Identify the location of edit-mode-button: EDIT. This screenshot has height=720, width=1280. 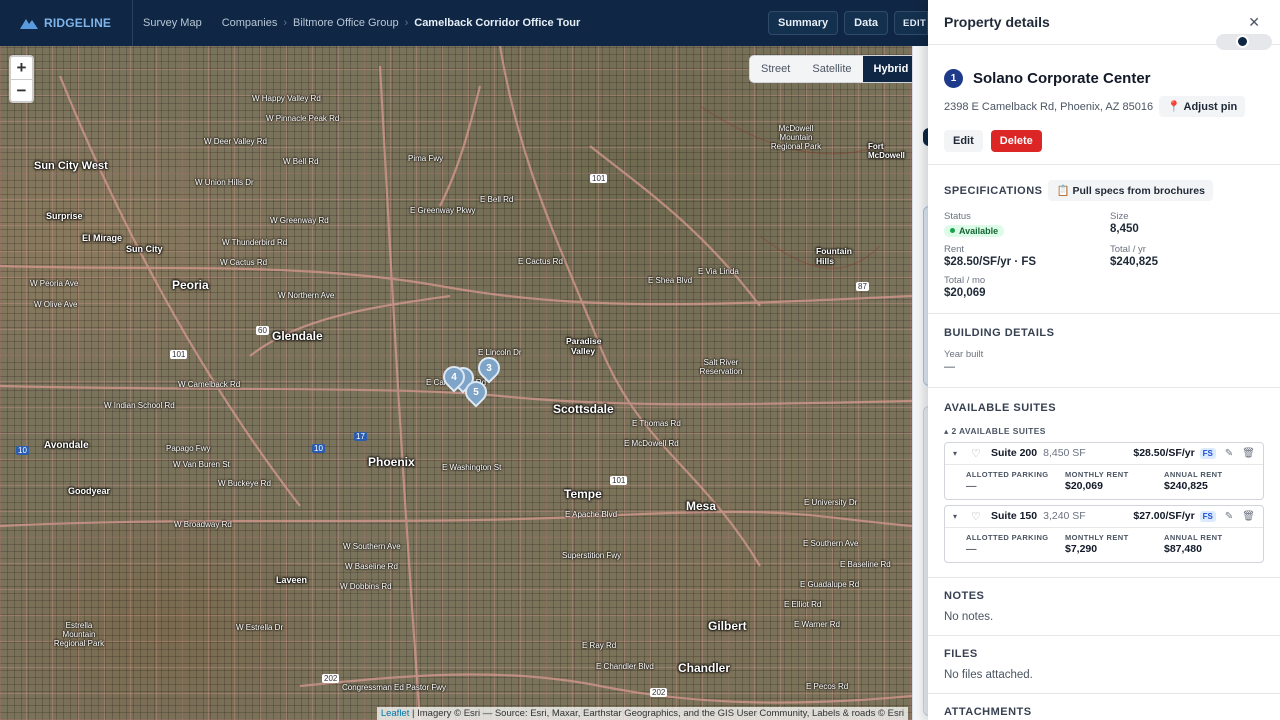
(911, 23).